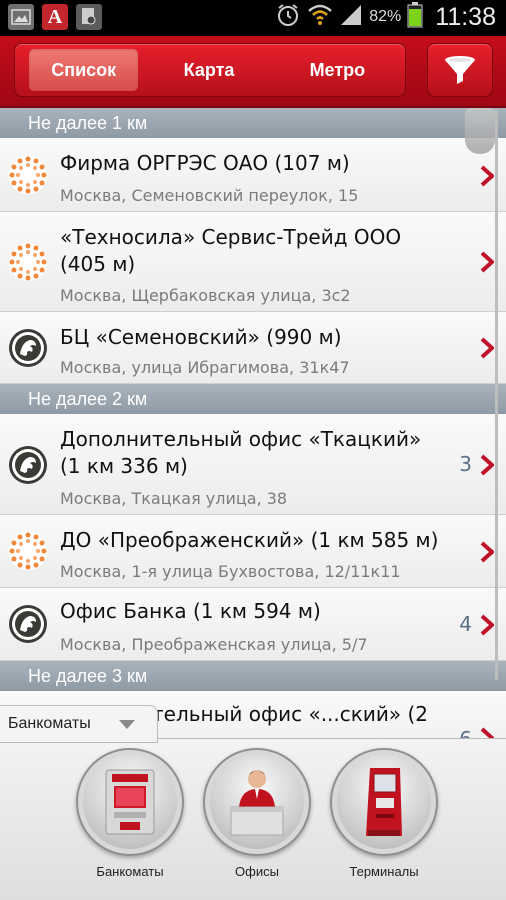 This screenshot has width=506, height=900. I want to click on type-dropdown: Банкоматы, so click(79, 724).